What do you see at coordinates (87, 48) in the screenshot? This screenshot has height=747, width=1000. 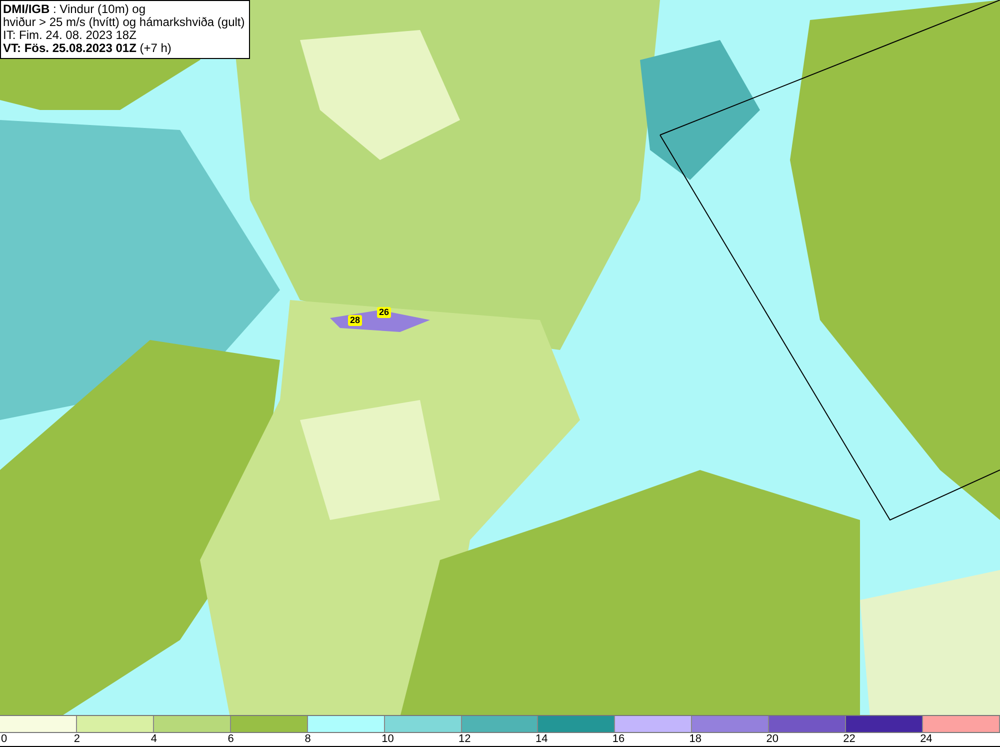 I see `title-line: VT: Fös. 25.08.2023 01Z (+7 h)` at bounding box center [87, 48].